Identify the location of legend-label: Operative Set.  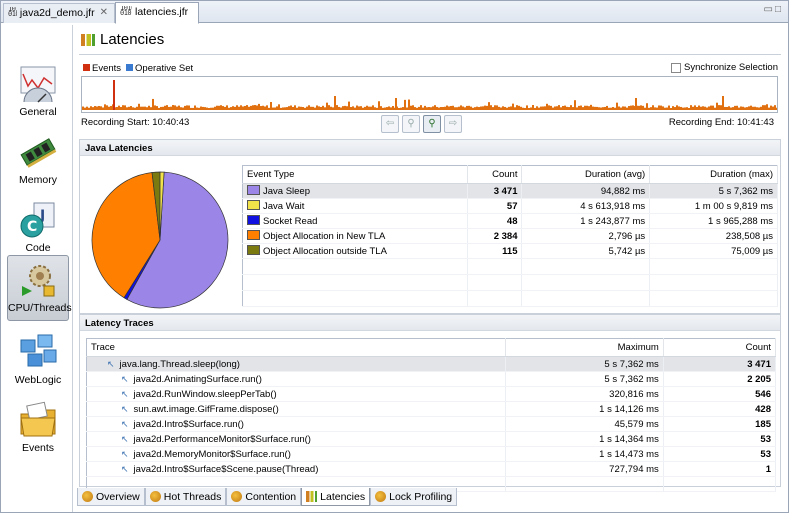
(164, 68).